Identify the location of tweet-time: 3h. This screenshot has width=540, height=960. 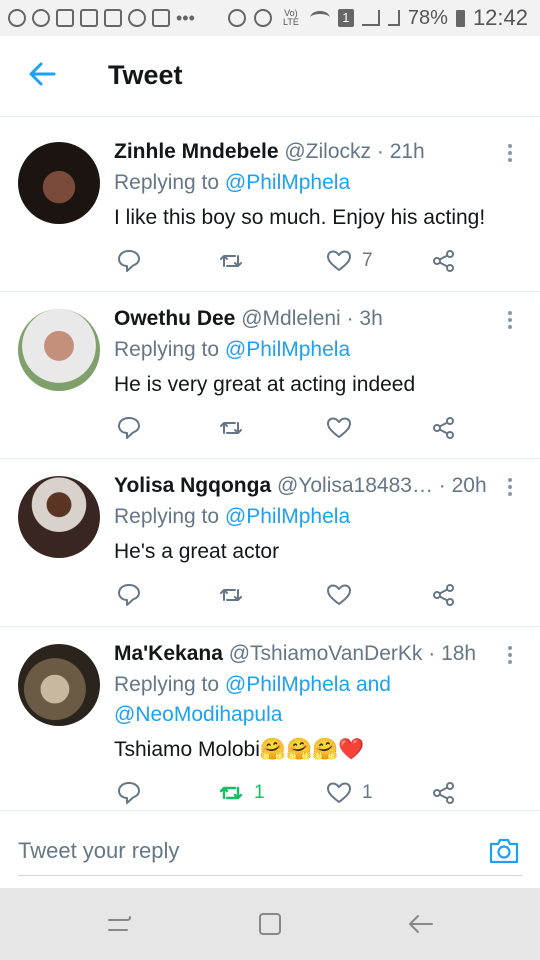
(371, 318).